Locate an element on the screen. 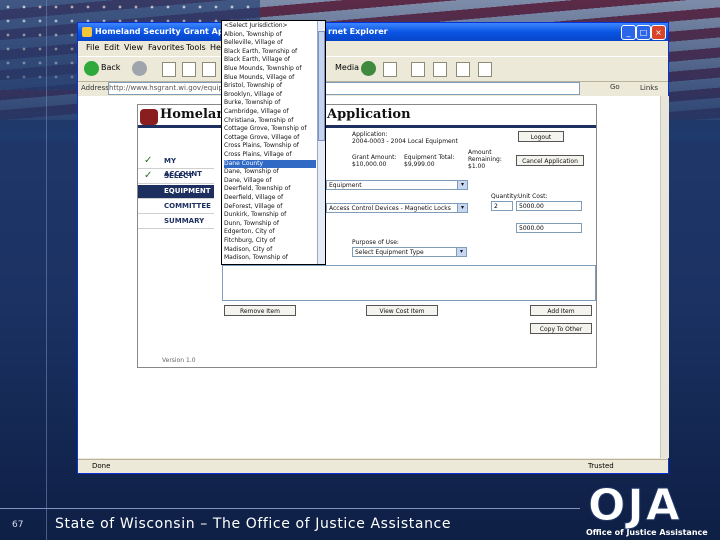 This screenshot has width=720, height=540. discuss-icon is located at coordinates (463, 69).